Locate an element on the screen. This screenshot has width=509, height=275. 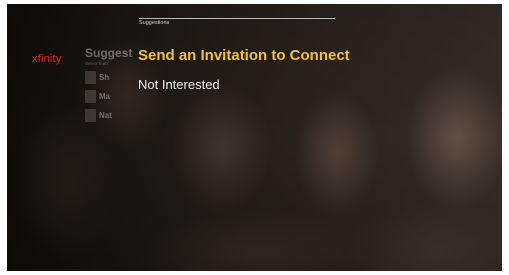
not-interested-option: Not Interested is located at coordinates (179, 84).